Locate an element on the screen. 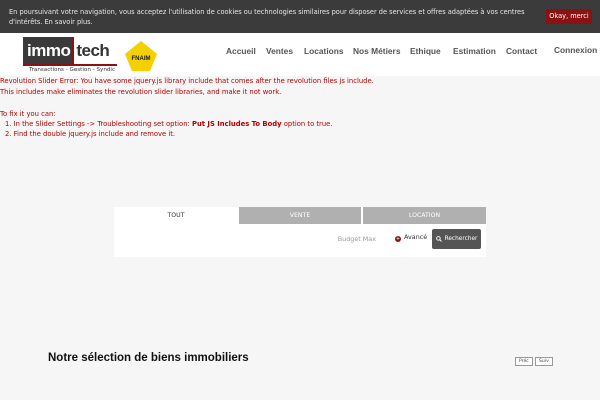 The width and height of the screenshot is (600, 400). cookie-accept-button: Okay, merci is located at coordinates (569, 16).